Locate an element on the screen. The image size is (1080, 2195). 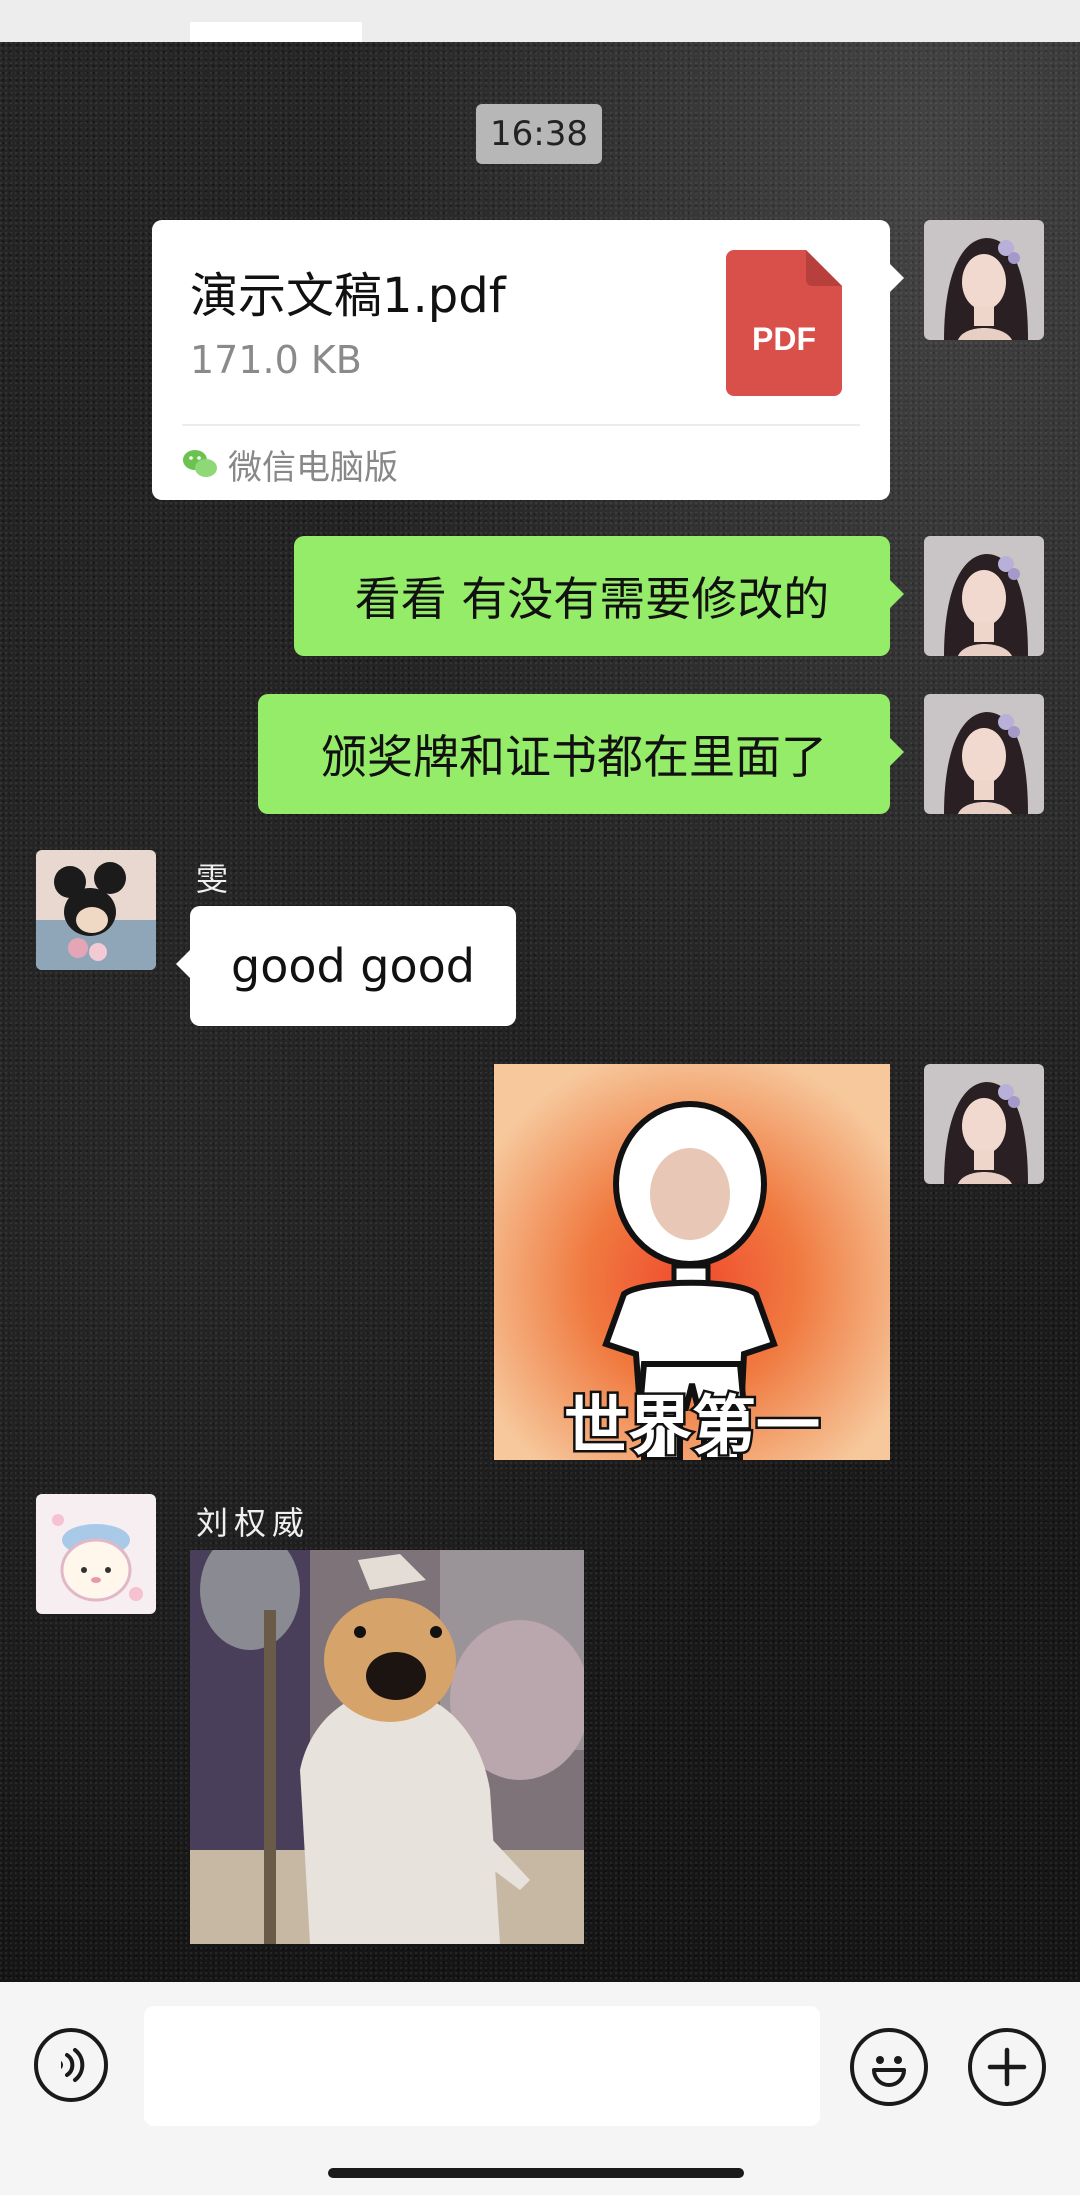
my-message-bubble: 看看 有没有需要修改的 is located at coordinates (599, 596).